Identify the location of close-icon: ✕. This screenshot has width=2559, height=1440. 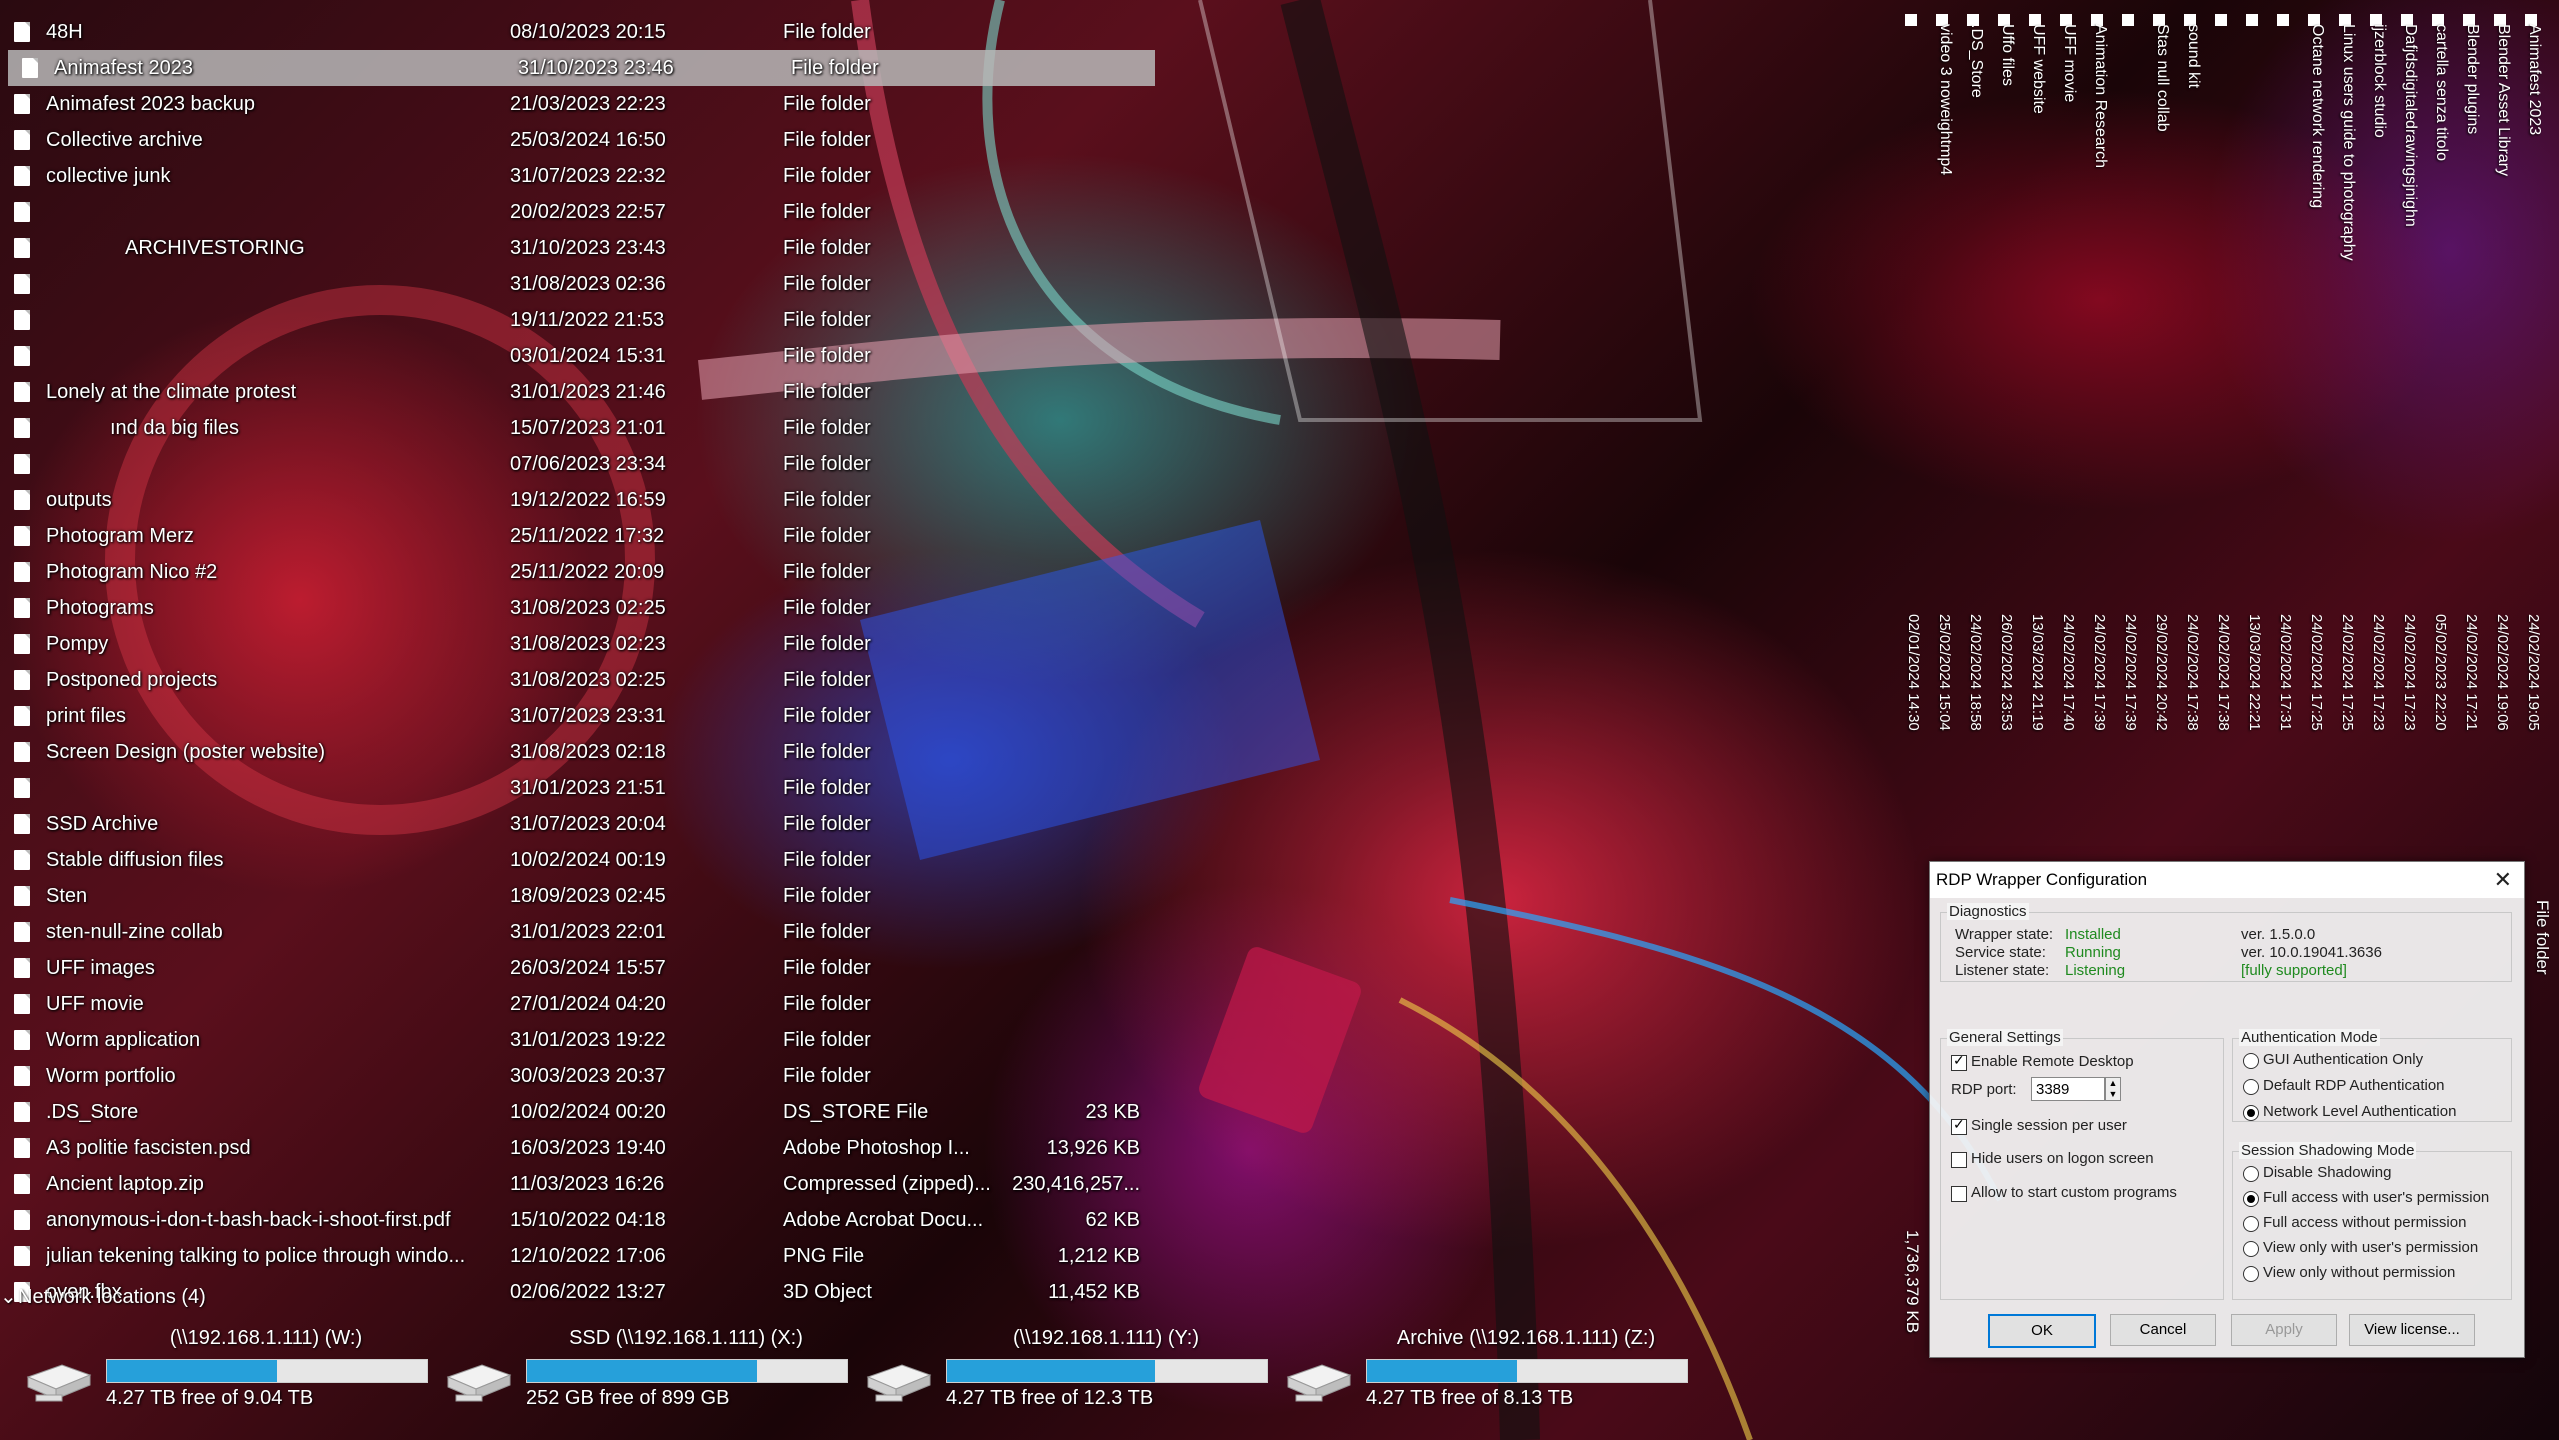
(2503, 880).